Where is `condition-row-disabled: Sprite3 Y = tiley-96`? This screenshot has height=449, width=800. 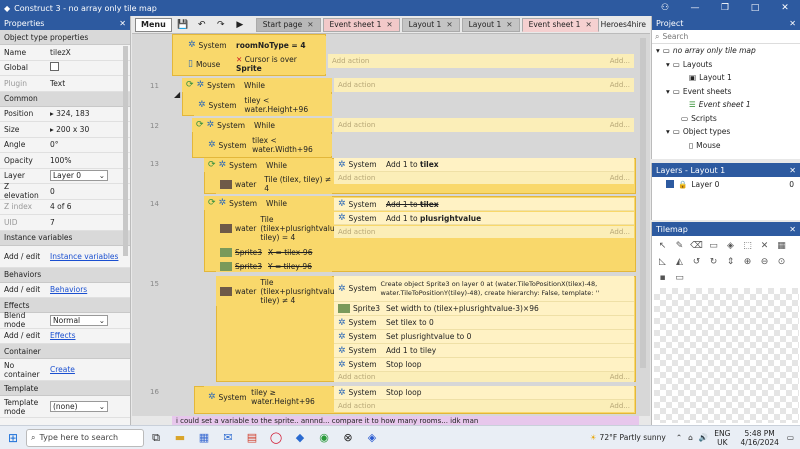
condition-row-disabled: Sprite3 Y = tiley-96 is located at coordinates (274, 266).